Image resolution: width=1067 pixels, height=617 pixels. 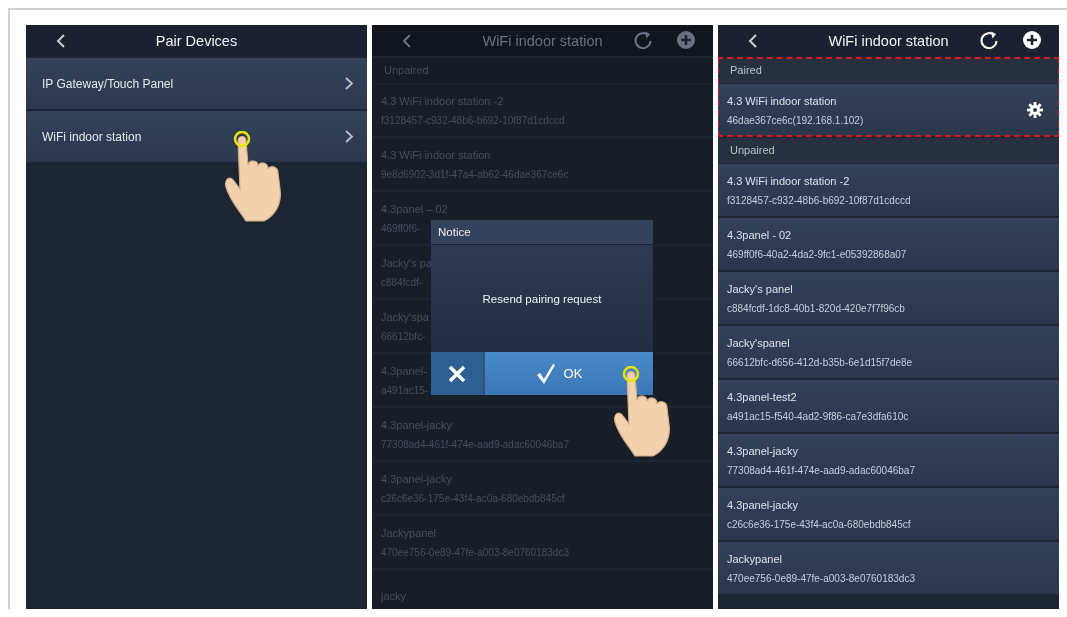 What do you see at coordinates (888, 460) in the screenshot?
I see `device-row: 4.3panel-jacky 77308ad4-461f-474e-aad9-adac60046ba7` at bounding box center [888, 460].